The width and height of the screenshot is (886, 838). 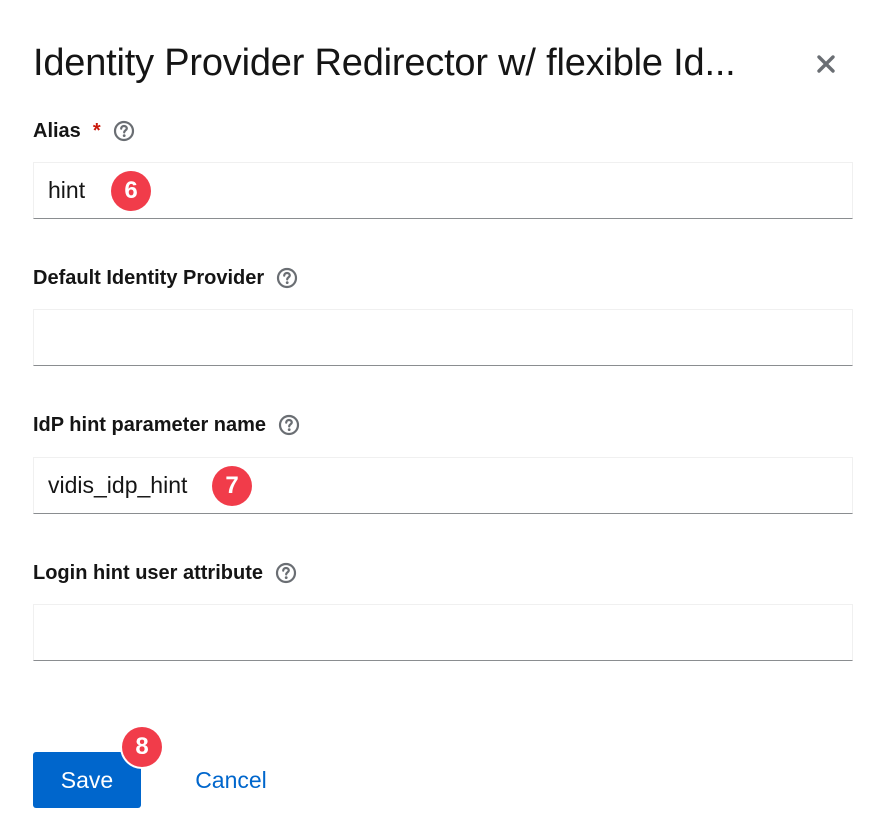 I want to click on close-icon, so click(x=826, y=64).